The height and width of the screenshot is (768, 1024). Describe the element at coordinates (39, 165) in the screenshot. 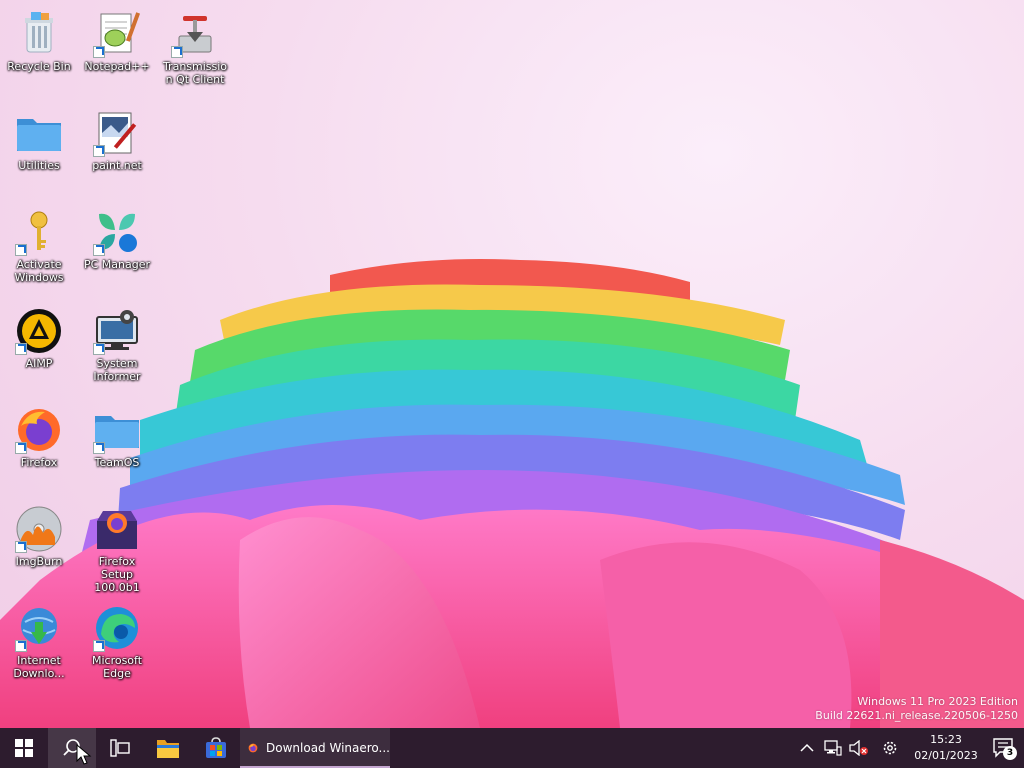

I see `desktop-icon-label: Utilities` at that location.